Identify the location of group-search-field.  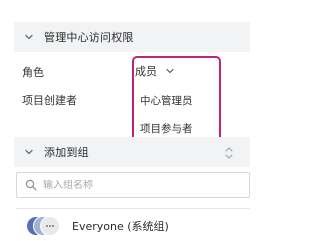
(133, 185).